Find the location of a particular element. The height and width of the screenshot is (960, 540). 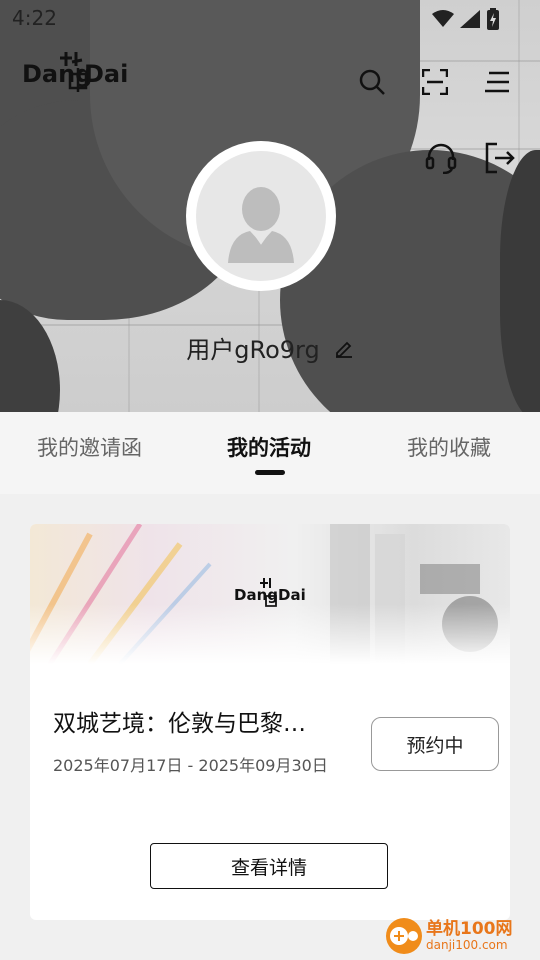

status-icons is located at coordinates (466, 19).